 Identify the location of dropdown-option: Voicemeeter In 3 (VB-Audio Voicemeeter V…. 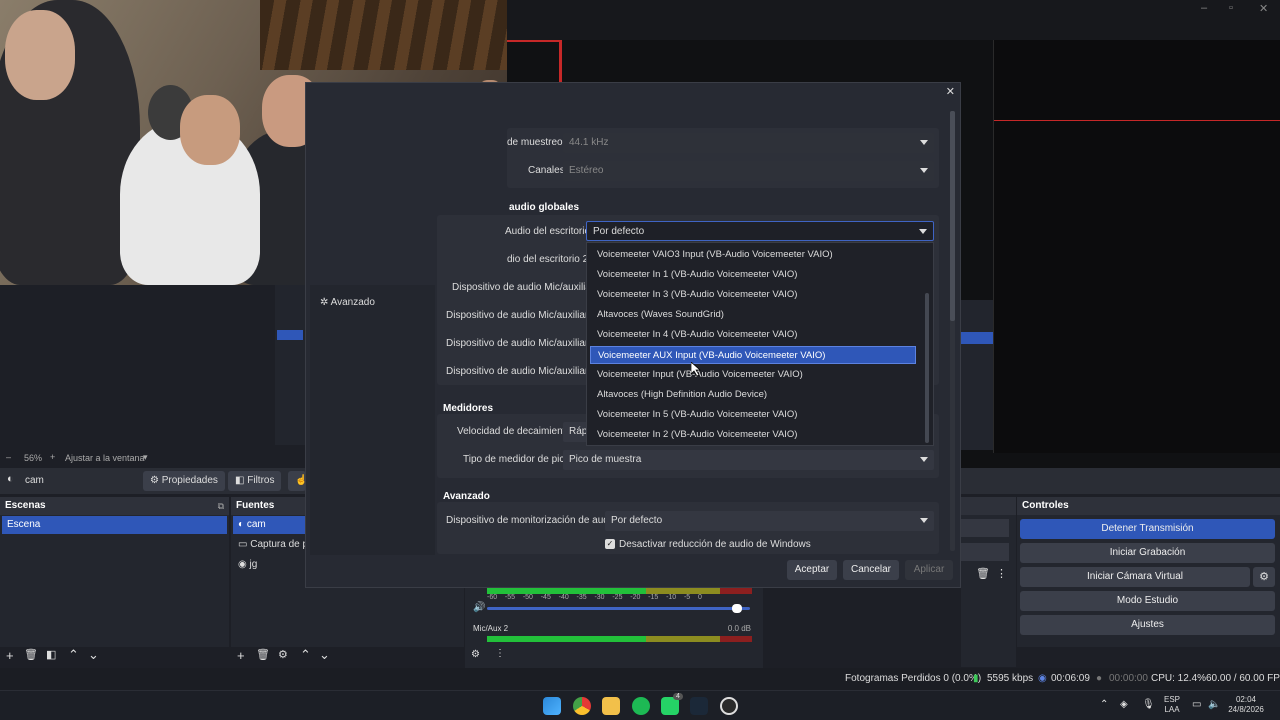
(753, 295).